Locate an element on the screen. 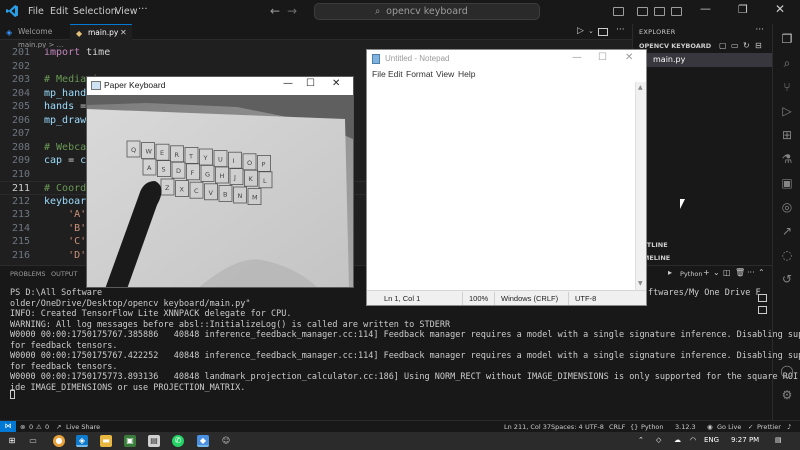 This screenshot has height=450, width=800. tab-output: OUTPUT is located at coordinates (64, 274).